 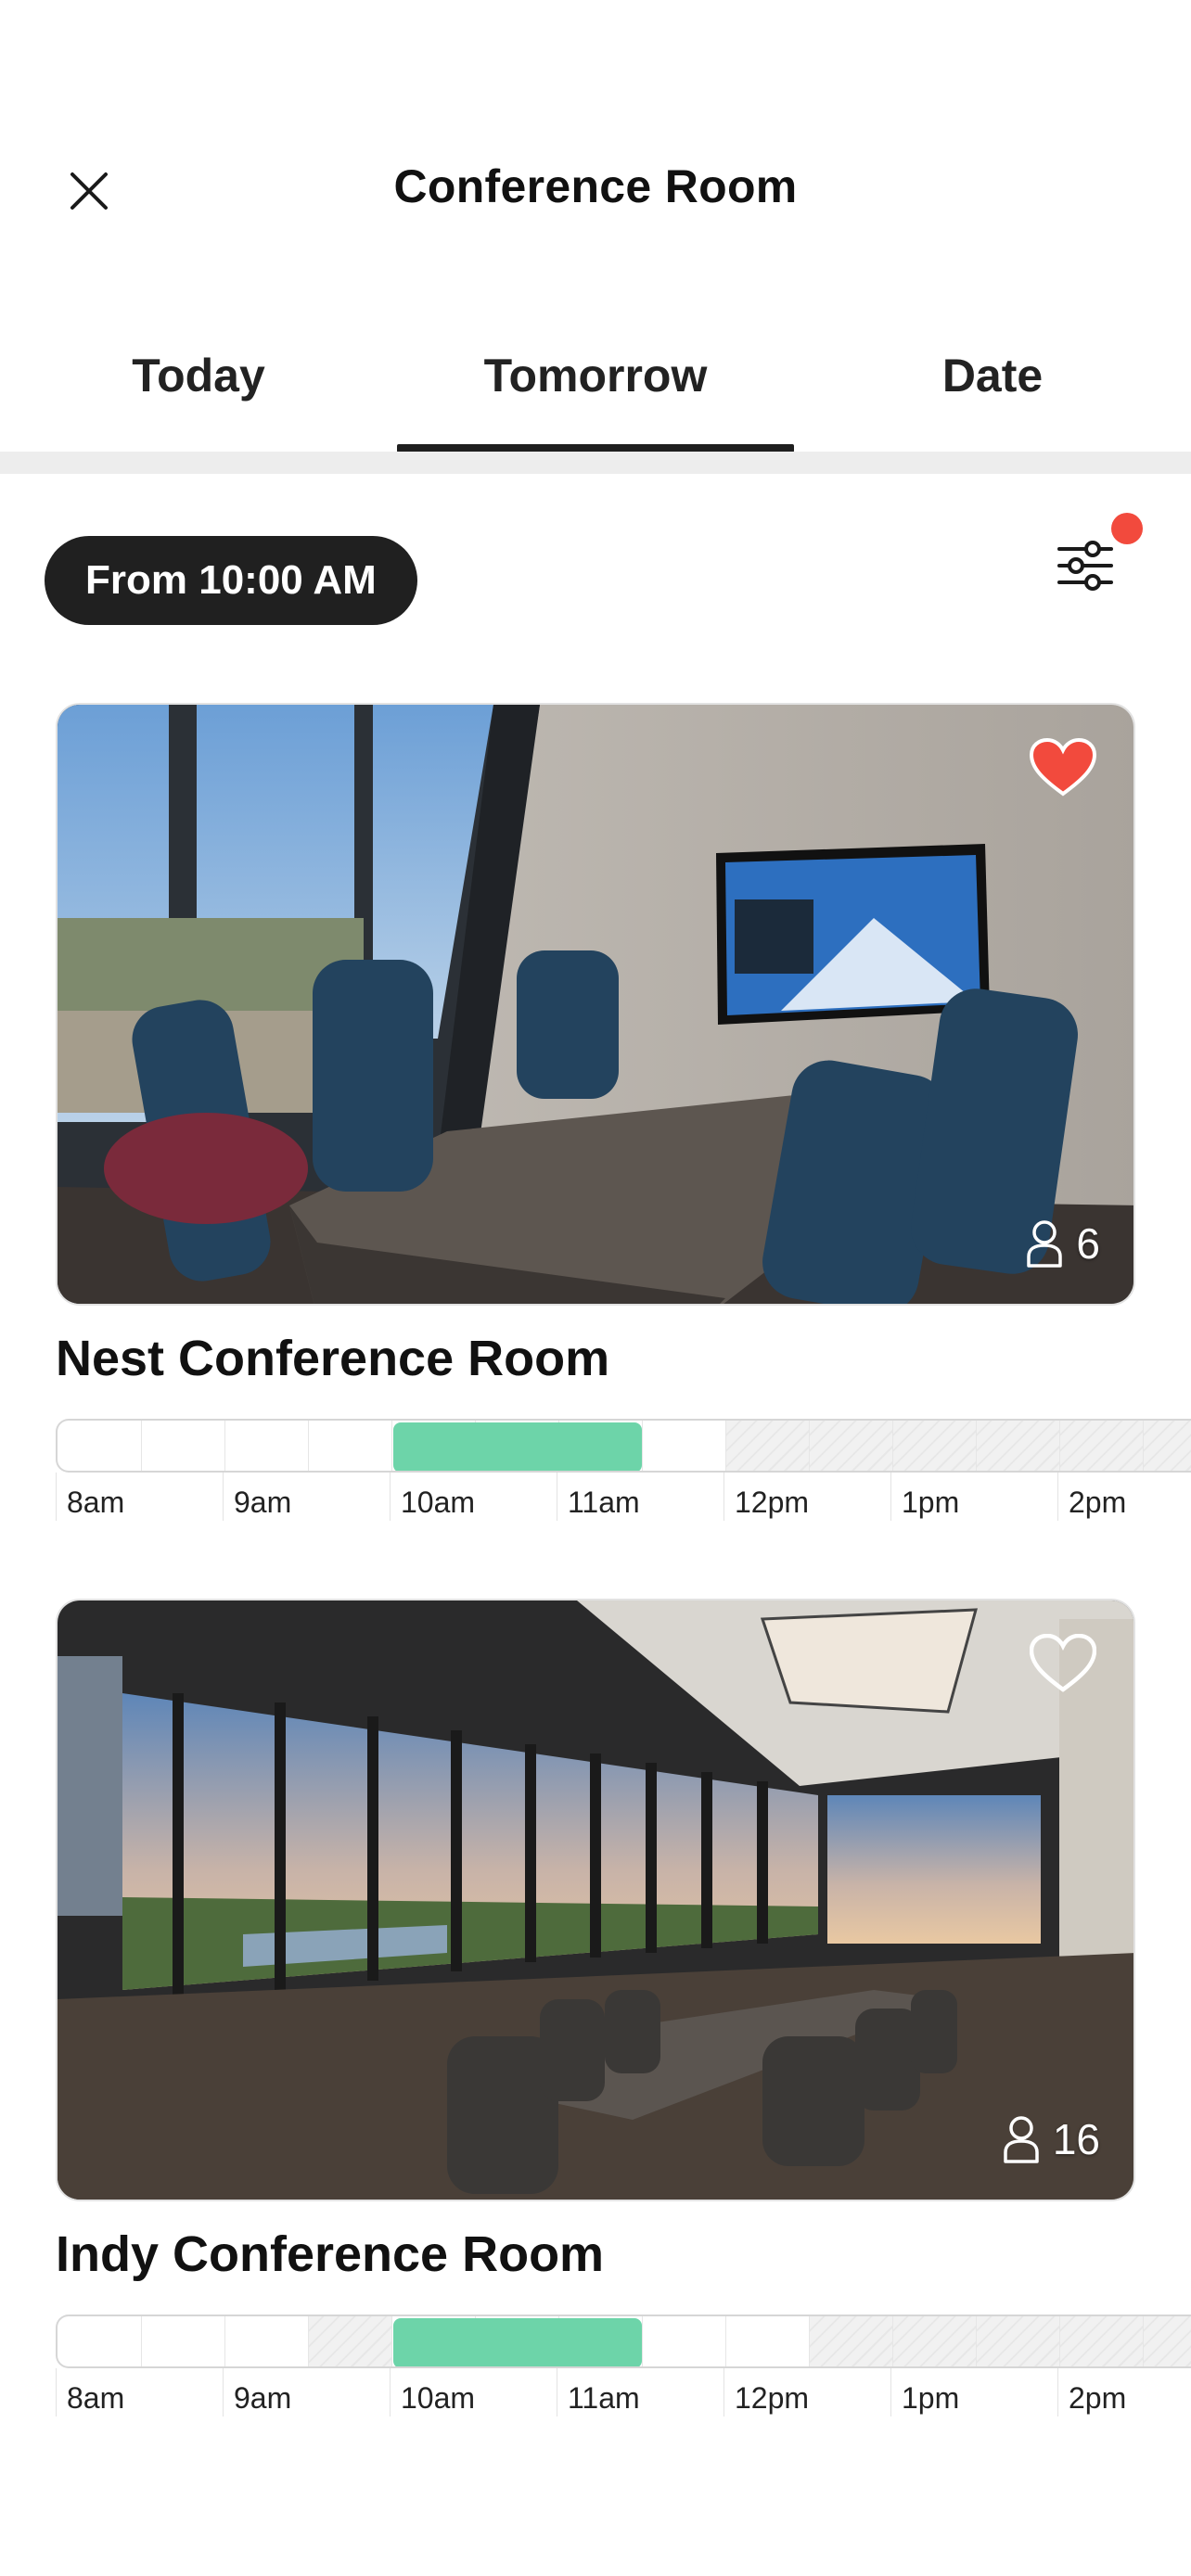 I want to click on sliders-icon, so click(x=1085, y=566).